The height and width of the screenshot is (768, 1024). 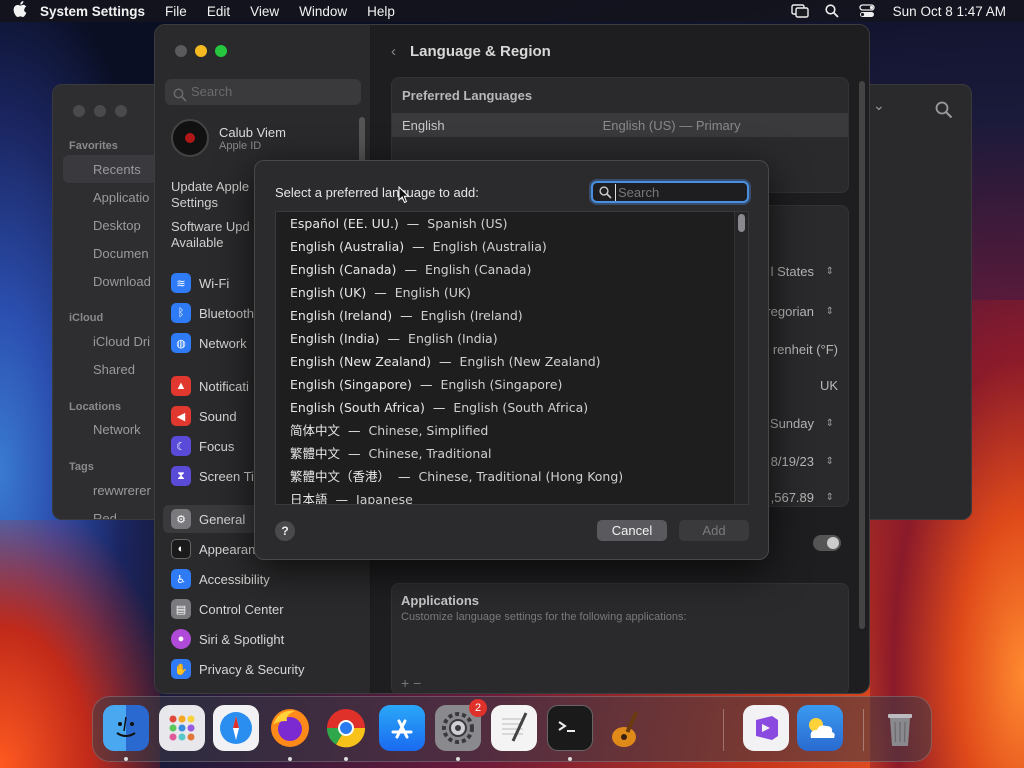 I want to click on sidebar-item-privacy: ✋ Privacy & Security, so click(x=237, y=669).